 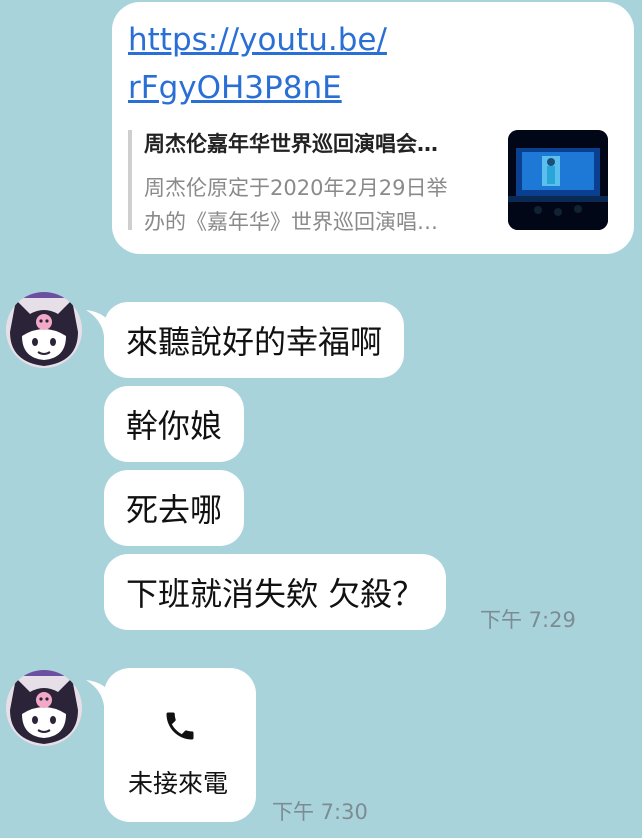 What do you see at coordinates (180, 726) in the screenshot?
I see `phone-icon` at bounding box center [180, 726].